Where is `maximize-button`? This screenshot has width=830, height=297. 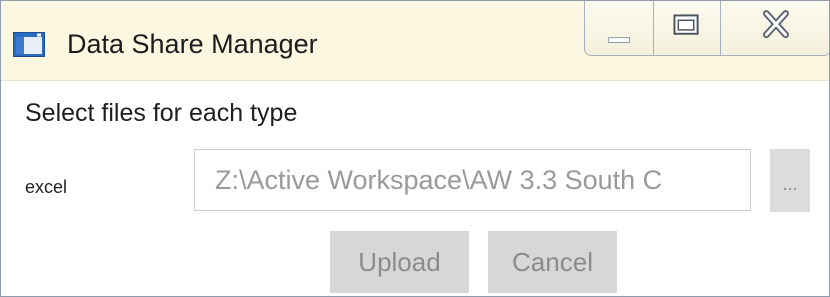
maximize-button is located at coordinates (687, 28).